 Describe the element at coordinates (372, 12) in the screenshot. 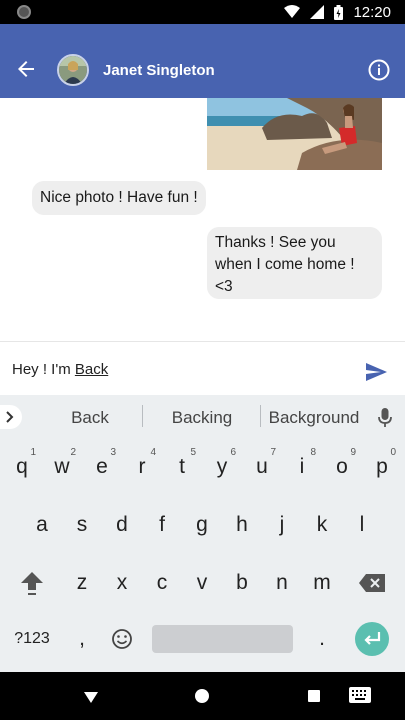

I see `clock: 12:20` at that location.